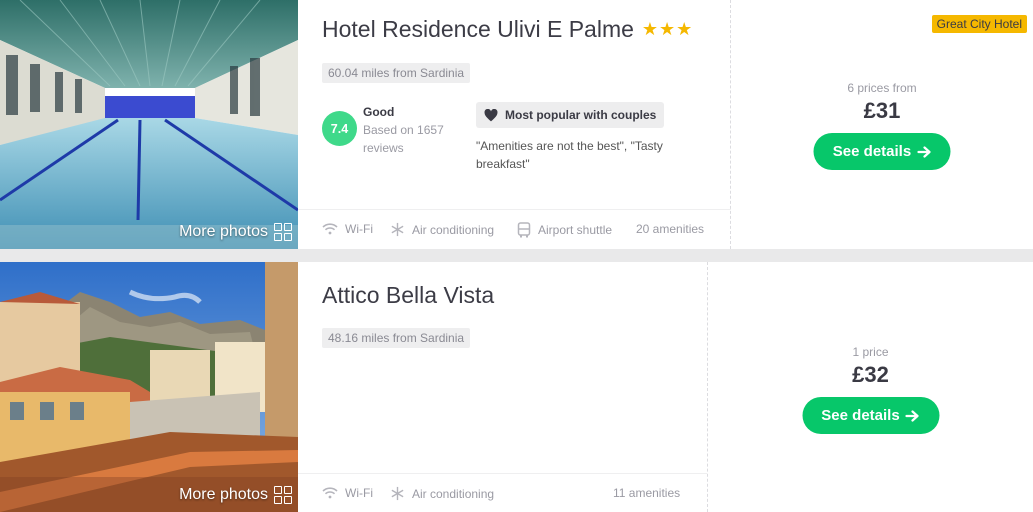 The image size is (1033, 512). Describe the element at coordinates (478, 29) in the screenshot. I see `hotel-name: Hotel Residence Ulivi E Palme` at that location.